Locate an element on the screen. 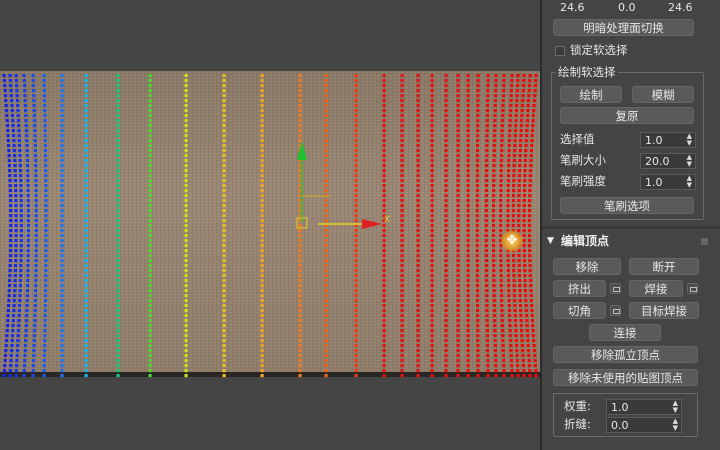 This screenshot has height=450, width=720. crease-label: 折缝: is located at coordinates (577, 424).